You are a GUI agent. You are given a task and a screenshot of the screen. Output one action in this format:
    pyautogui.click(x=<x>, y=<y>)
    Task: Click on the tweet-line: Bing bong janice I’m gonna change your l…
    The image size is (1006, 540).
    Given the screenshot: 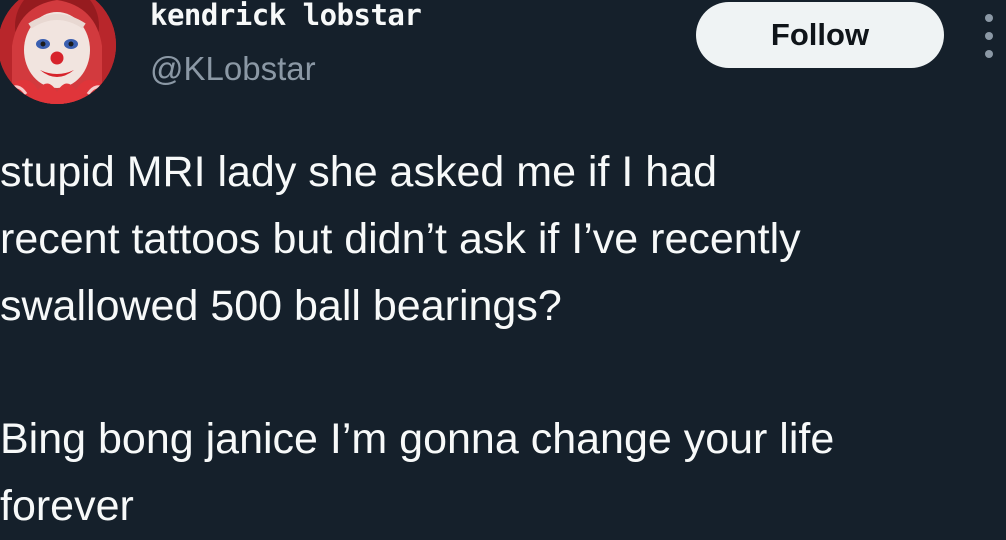 What is the action you would take?
    pyautogui.click(x=417, y=439)
    